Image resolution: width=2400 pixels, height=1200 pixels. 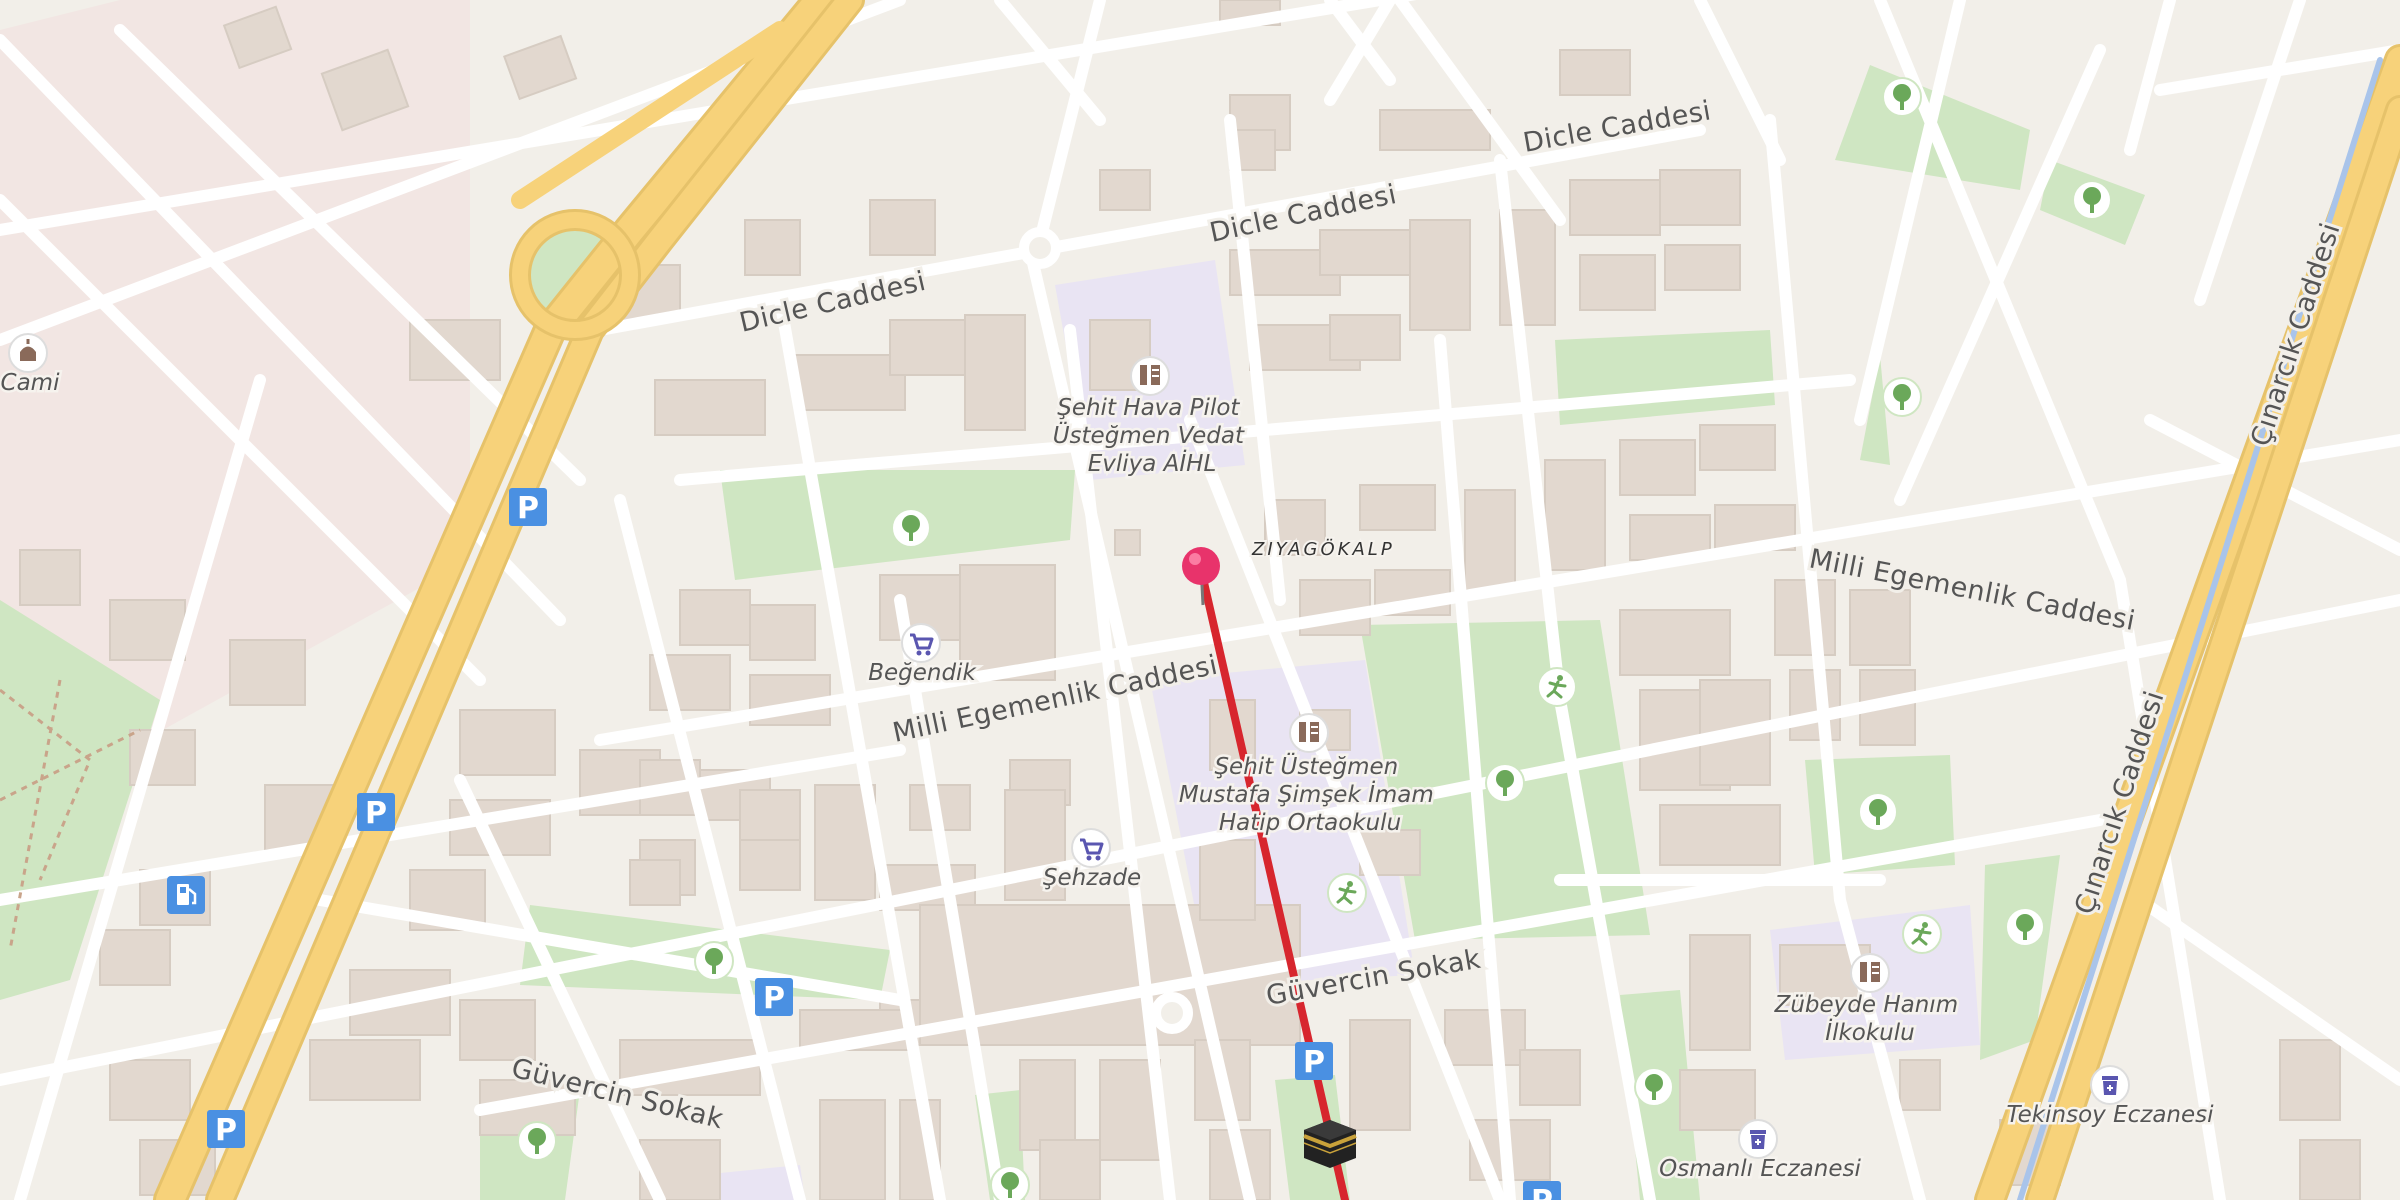 What do you see at coordinates (1934, 1112) in the screenshot?
I see `pharmacy-icons` at bounding box center [1934, 1112].